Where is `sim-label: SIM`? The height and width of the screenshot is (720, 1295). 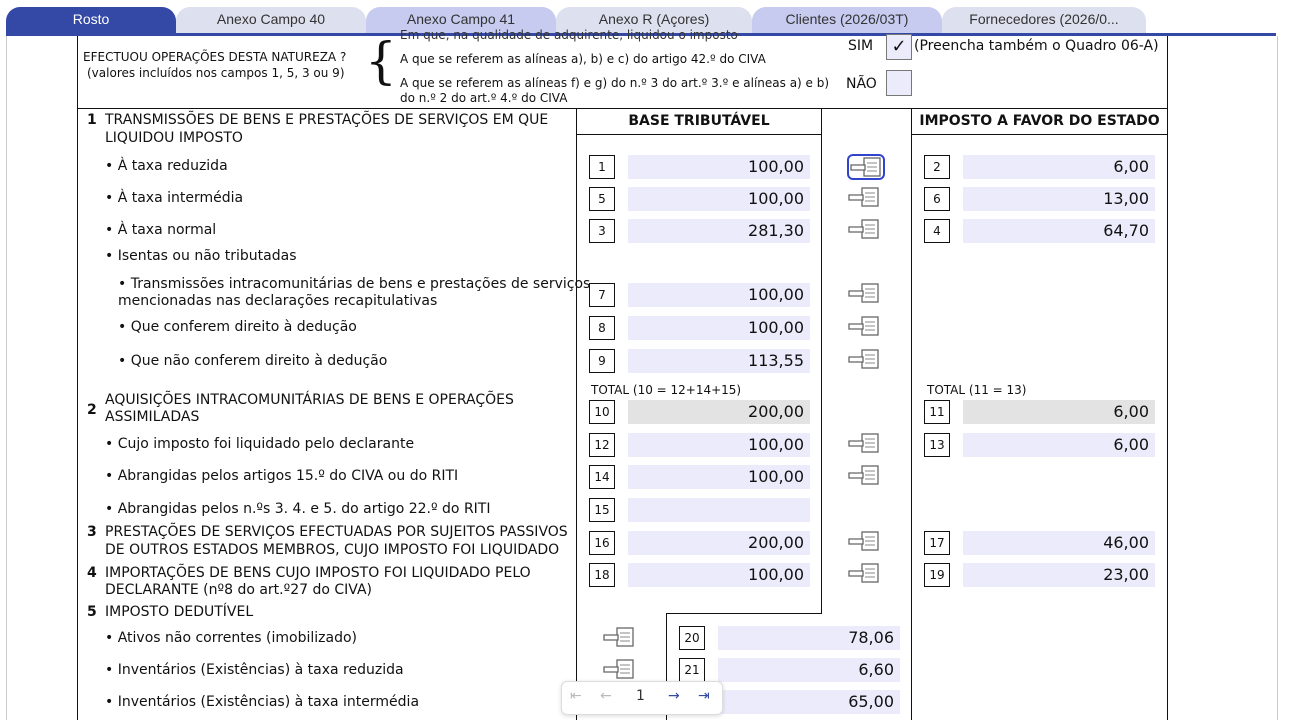
sim-label: SIM is located at coordinates (861, 46).